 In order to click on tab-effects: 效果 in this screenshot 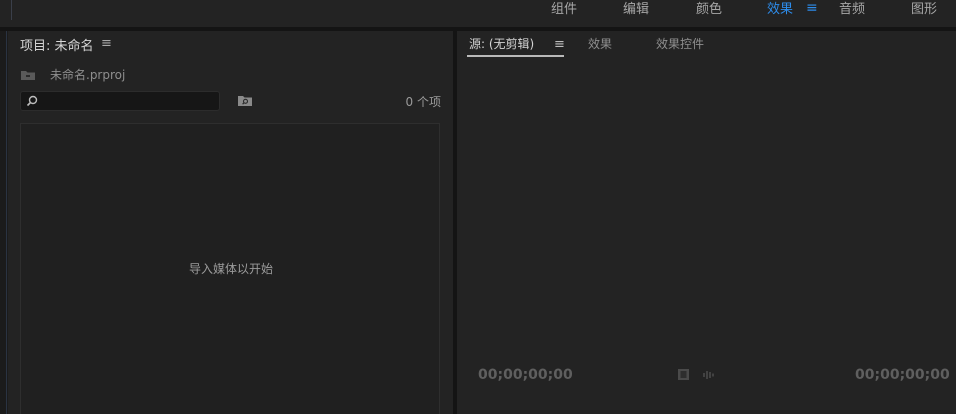, I will do `click(600, 43)`.